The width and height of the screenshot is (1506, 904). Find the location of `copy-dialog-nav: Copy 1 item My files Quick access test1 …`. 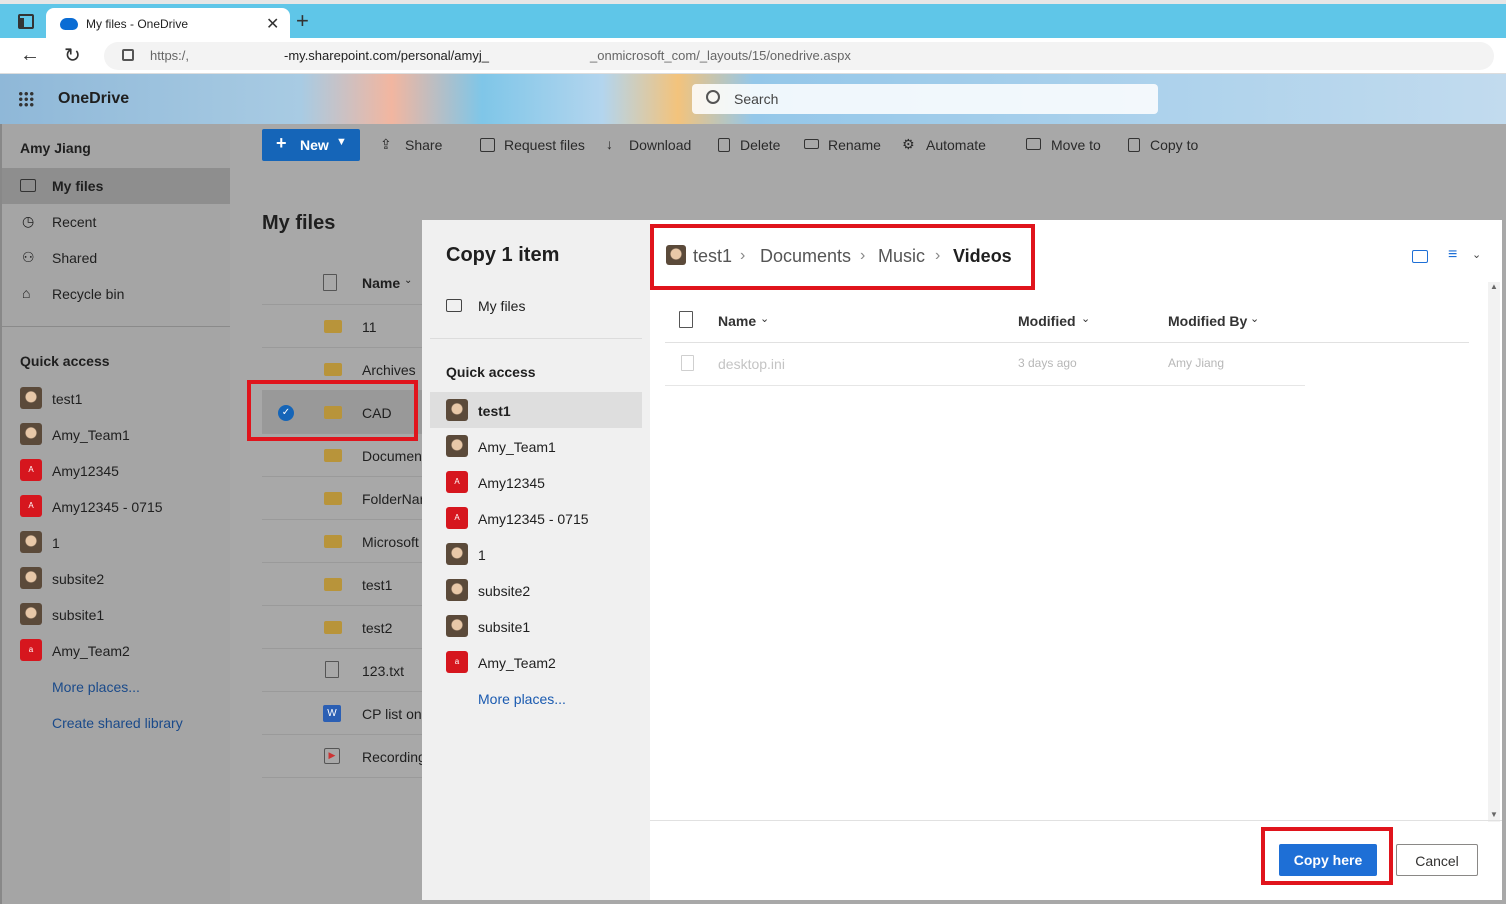

copy-dialog-nav: Copy 1 item My files Quick access test1 … is located at coordinates (536, 560).